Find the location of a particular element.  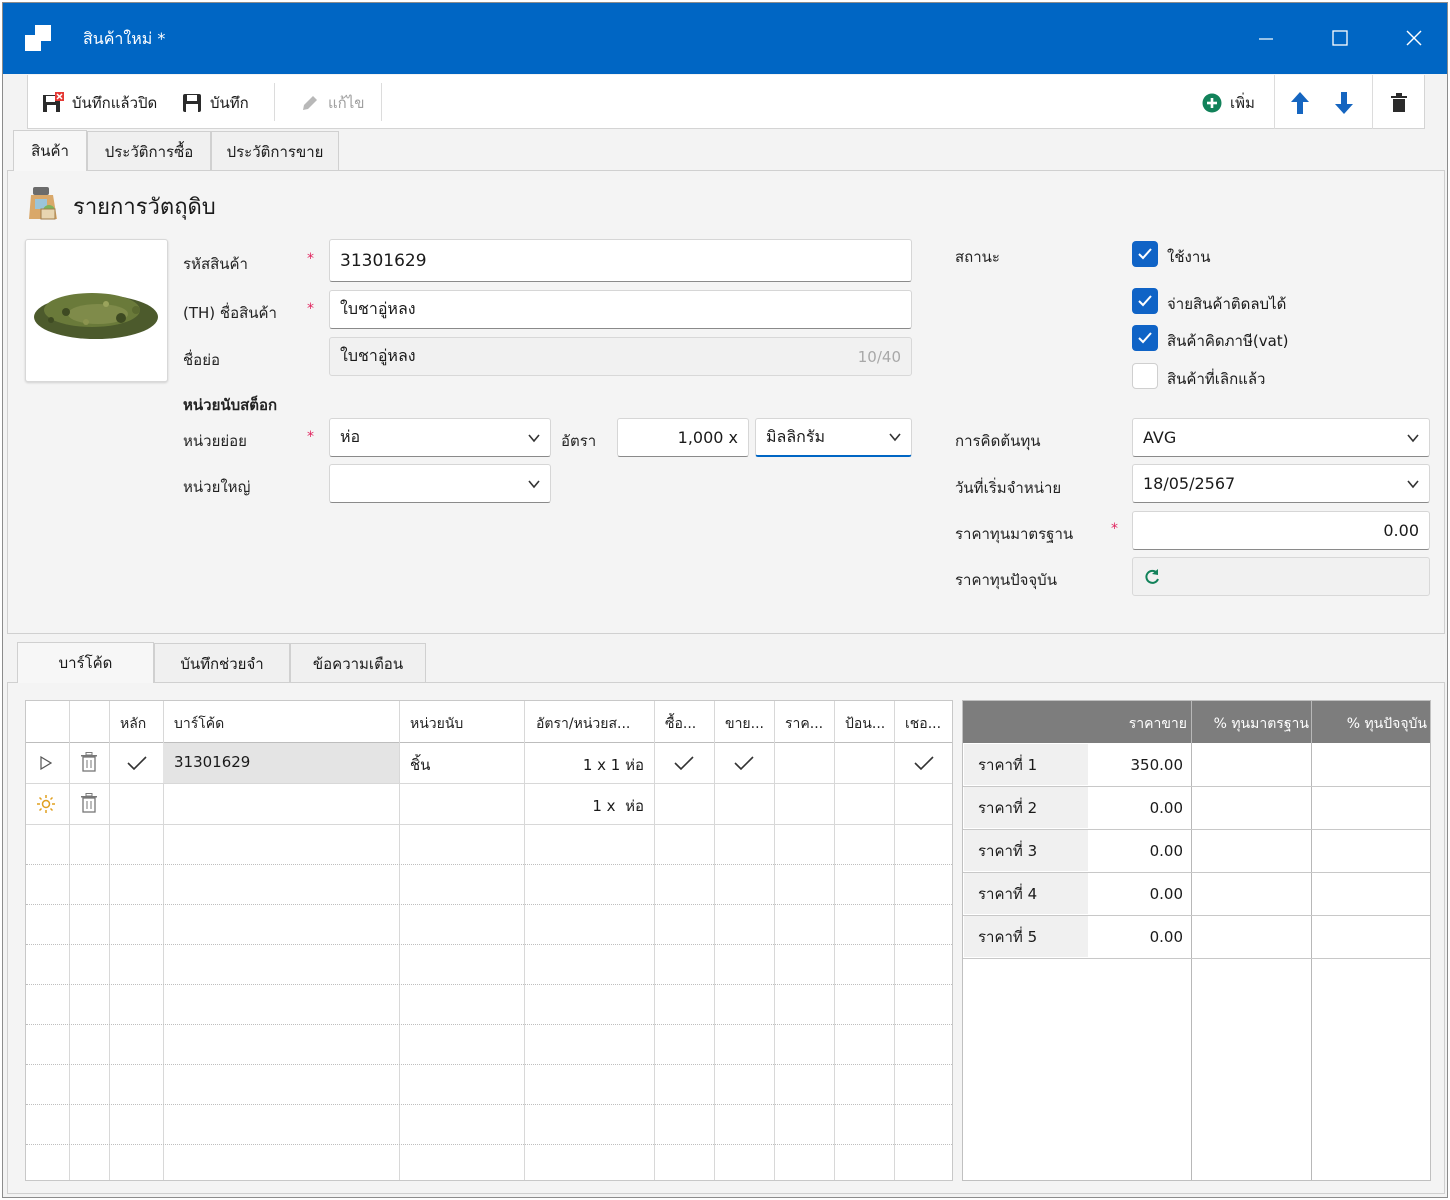

price-header-std-pct: % ทุนมาตรฐาน is located at coordinates (1251, 724).